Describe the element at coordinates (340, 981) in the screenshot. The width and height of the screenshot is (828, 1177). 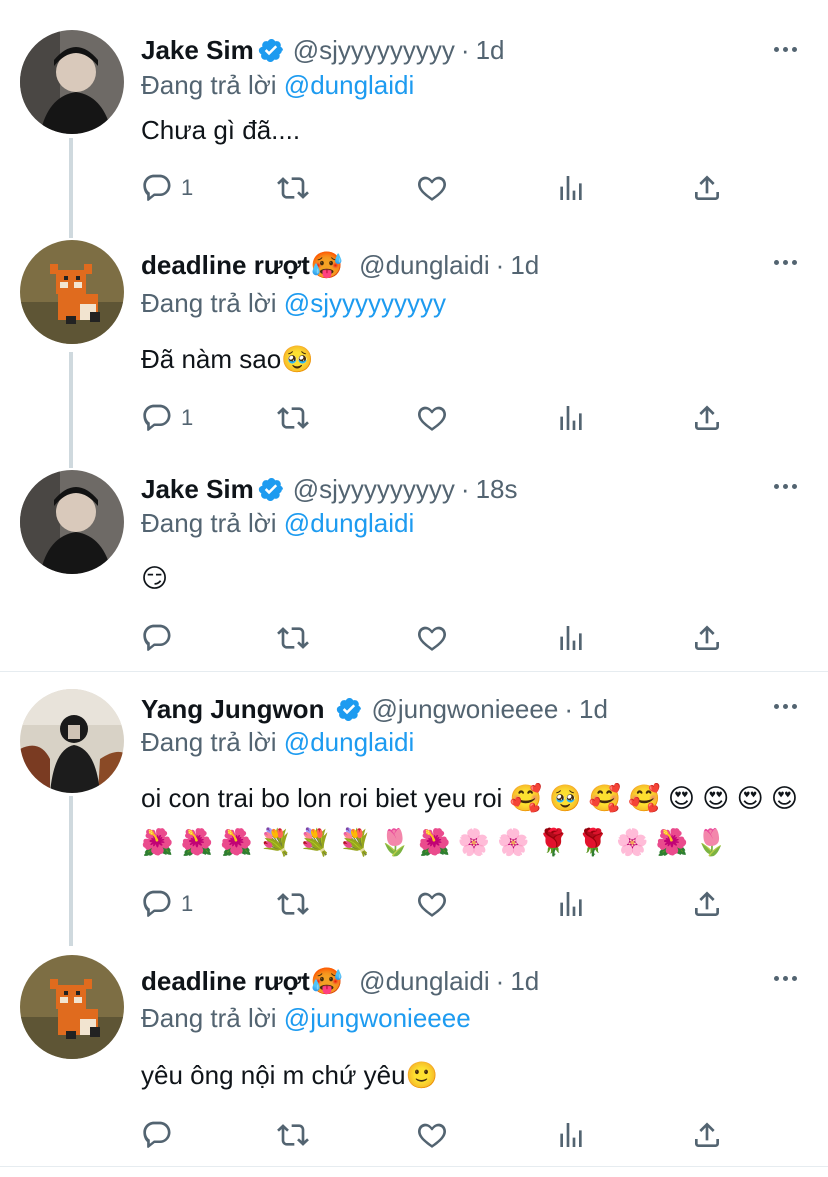
I see `tweet-header: deadline rượt 🥵 @dunglaidi · 1d` at that location.